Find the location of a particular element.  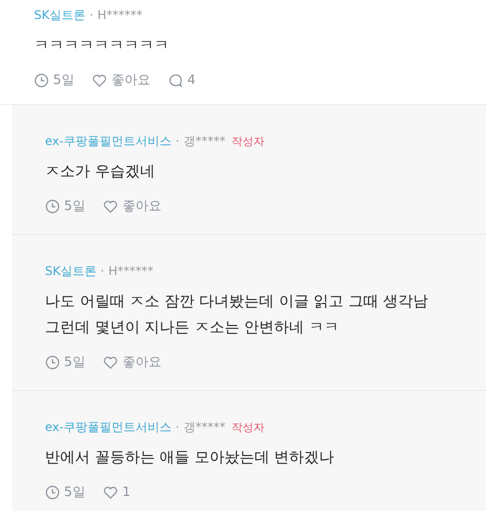

reply-text: 반에서 꼴등하는 애들 모아놨는데 변하겠나 is located at coordinates (190, 457).